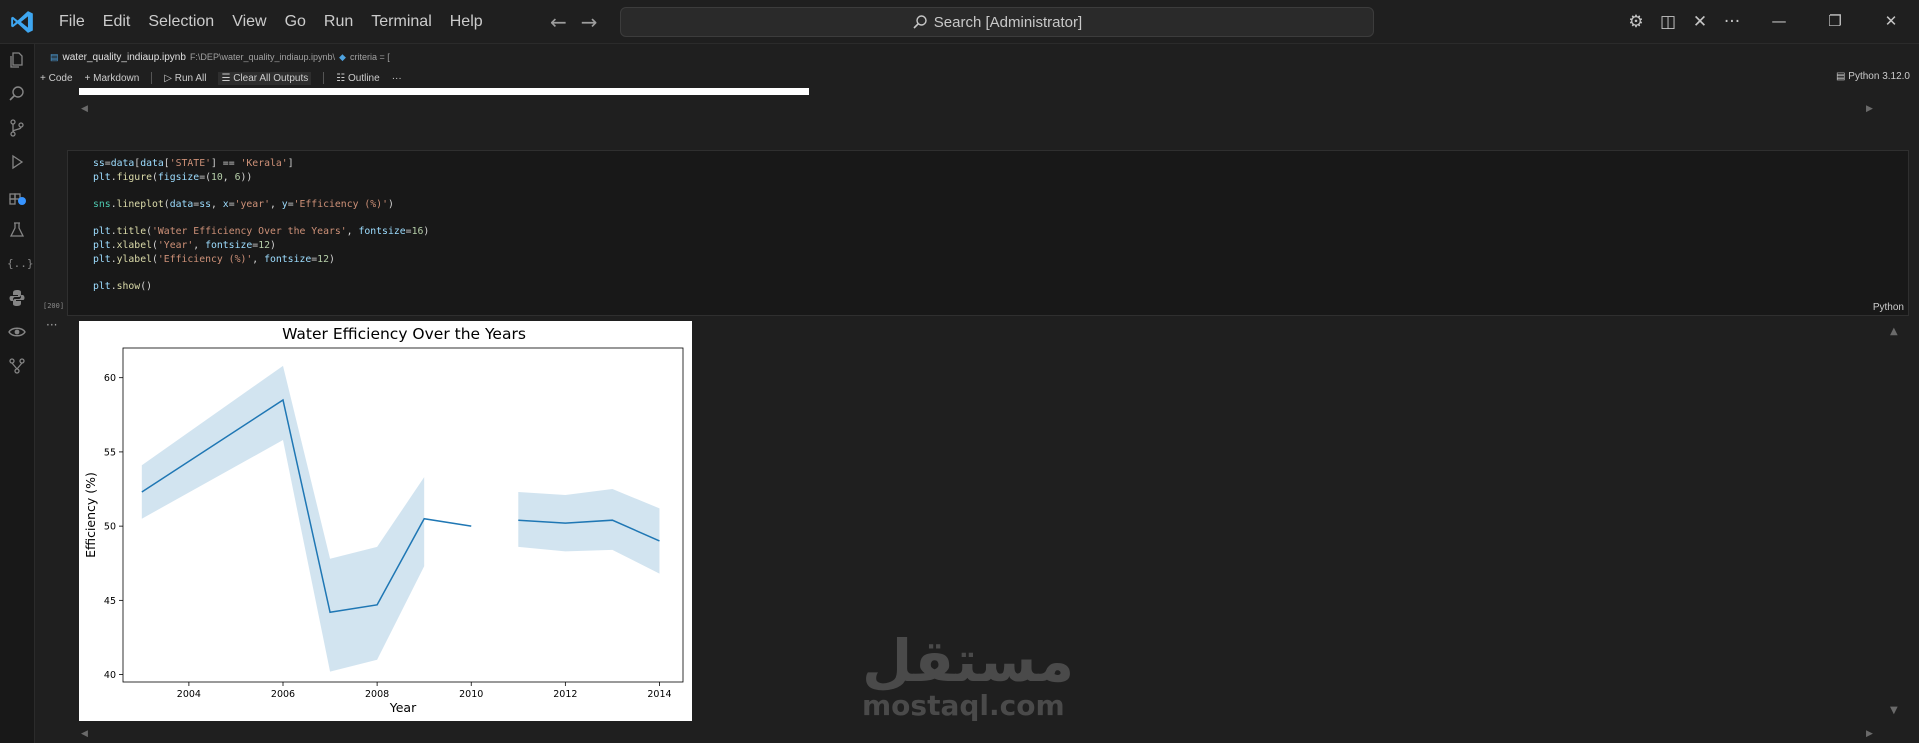  What do you see at coordinates (51, 325) in the screenshot?
I see `output-menu-icon: ···` at bounding box center [51, 325].